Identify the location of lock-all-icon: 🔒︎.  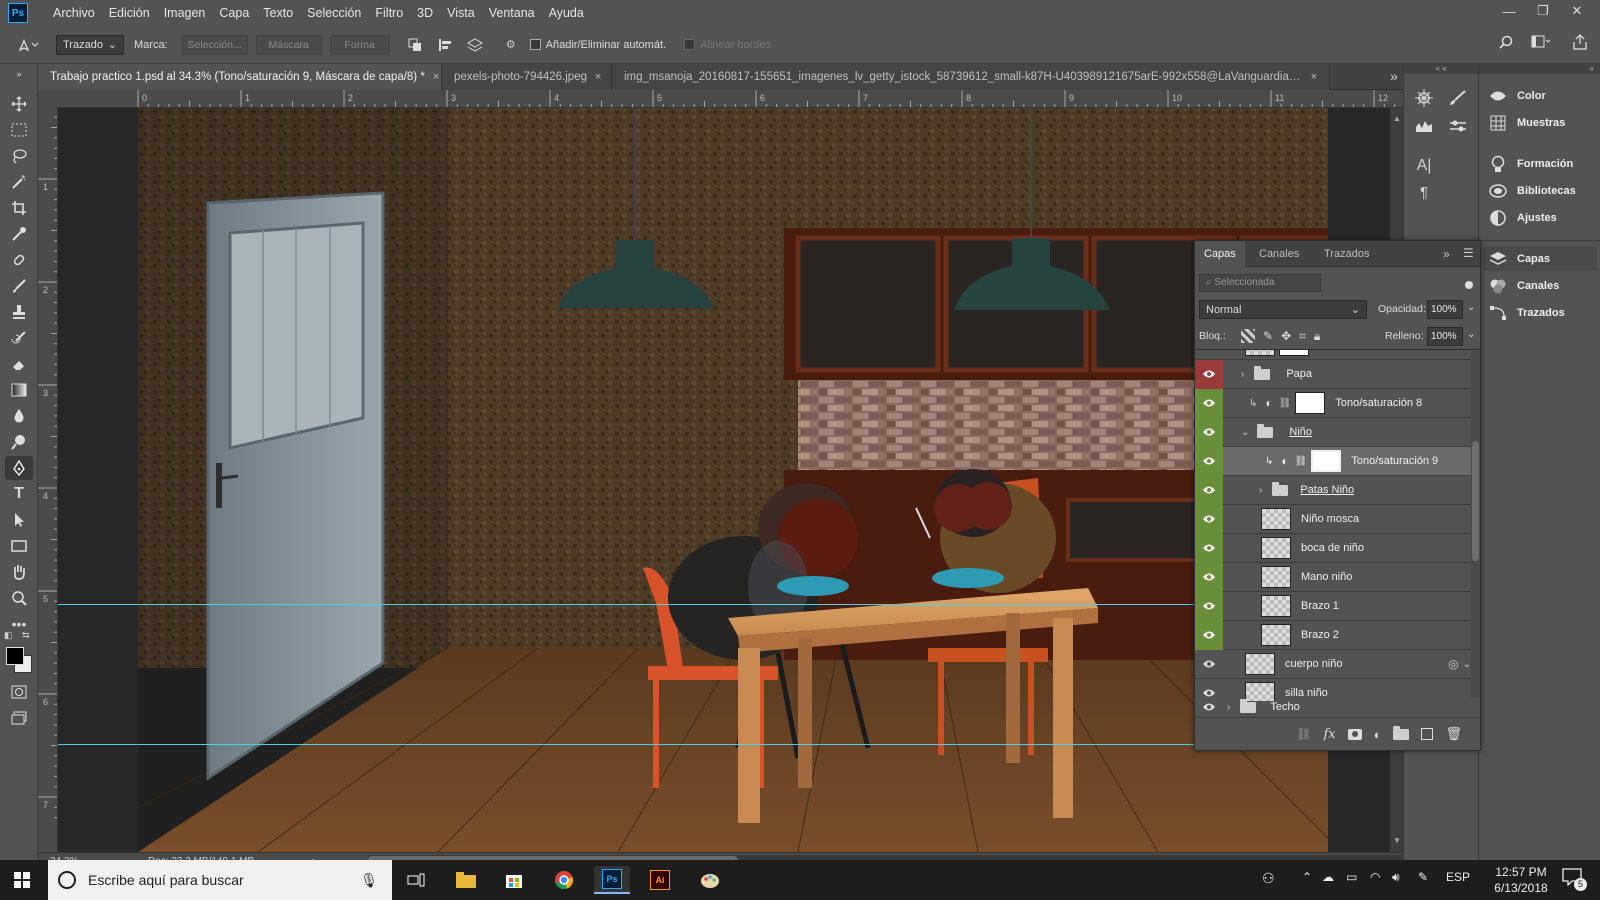
(1317, 336).